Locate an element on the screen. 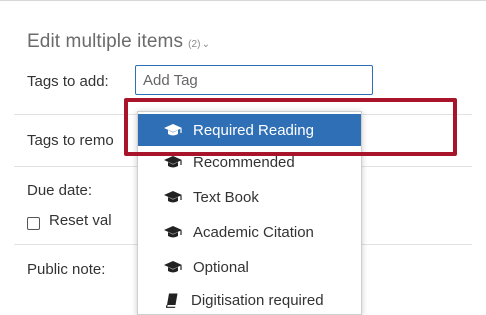 The height and width of the screenshot is (315, 486). dropdown-item-label: Text Book is located at coordinates (226, 197).